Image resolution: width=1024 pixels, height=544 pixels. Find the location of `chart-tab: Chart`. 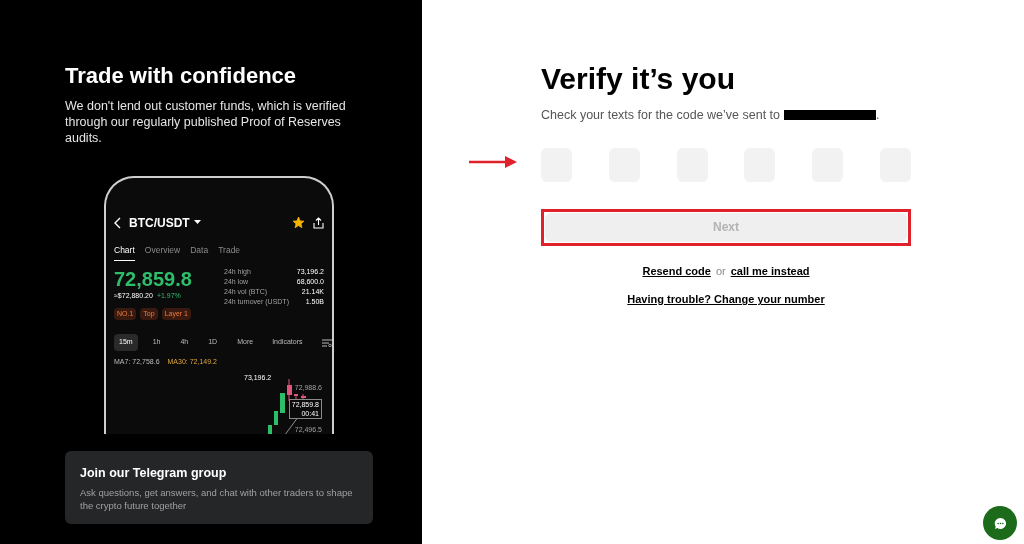

chart-tab: Chart is located at coordinates (124, 252).